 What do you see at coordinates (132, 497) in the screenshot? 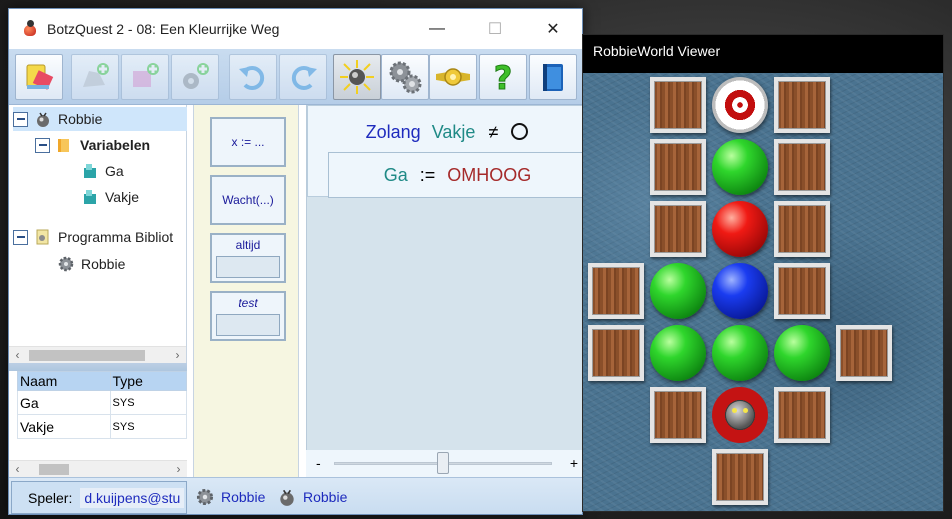
I see `player-email: d.kuijpens@stu` at bounding box center [132, 497].